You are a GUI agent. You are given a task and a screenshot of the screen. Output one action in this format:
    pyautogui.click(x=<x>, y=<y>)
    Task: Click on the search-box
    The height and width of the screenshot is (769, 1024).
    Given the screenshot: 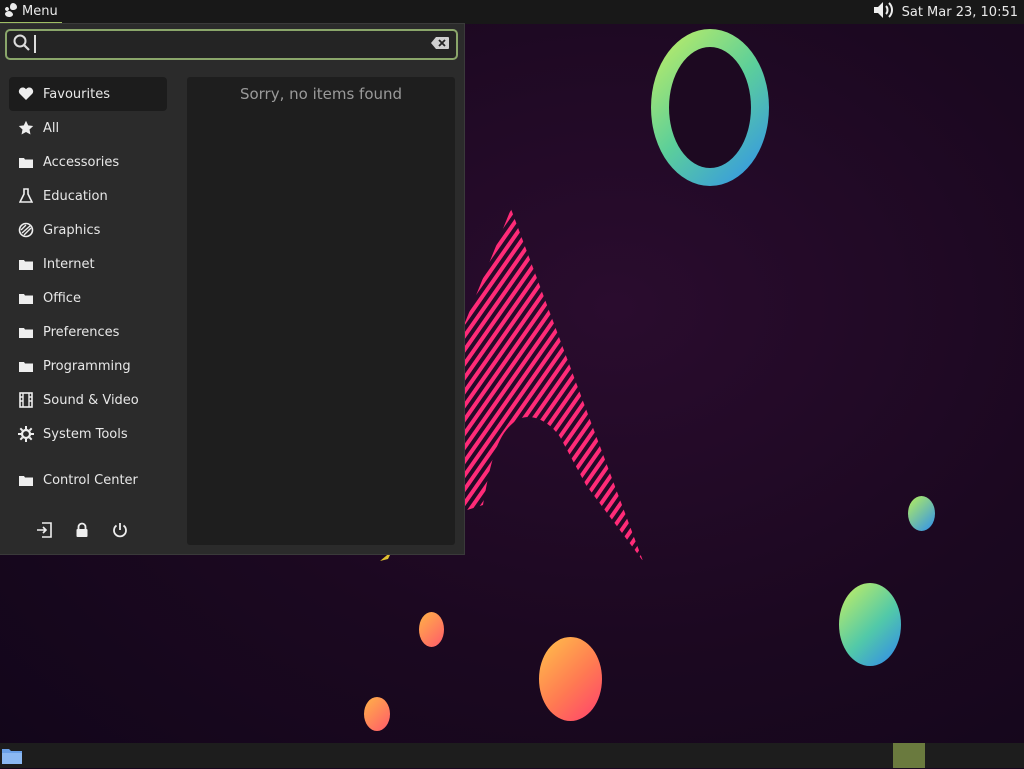 What is the action you would take?
    pyautogui.click(x=231, y=44)
    